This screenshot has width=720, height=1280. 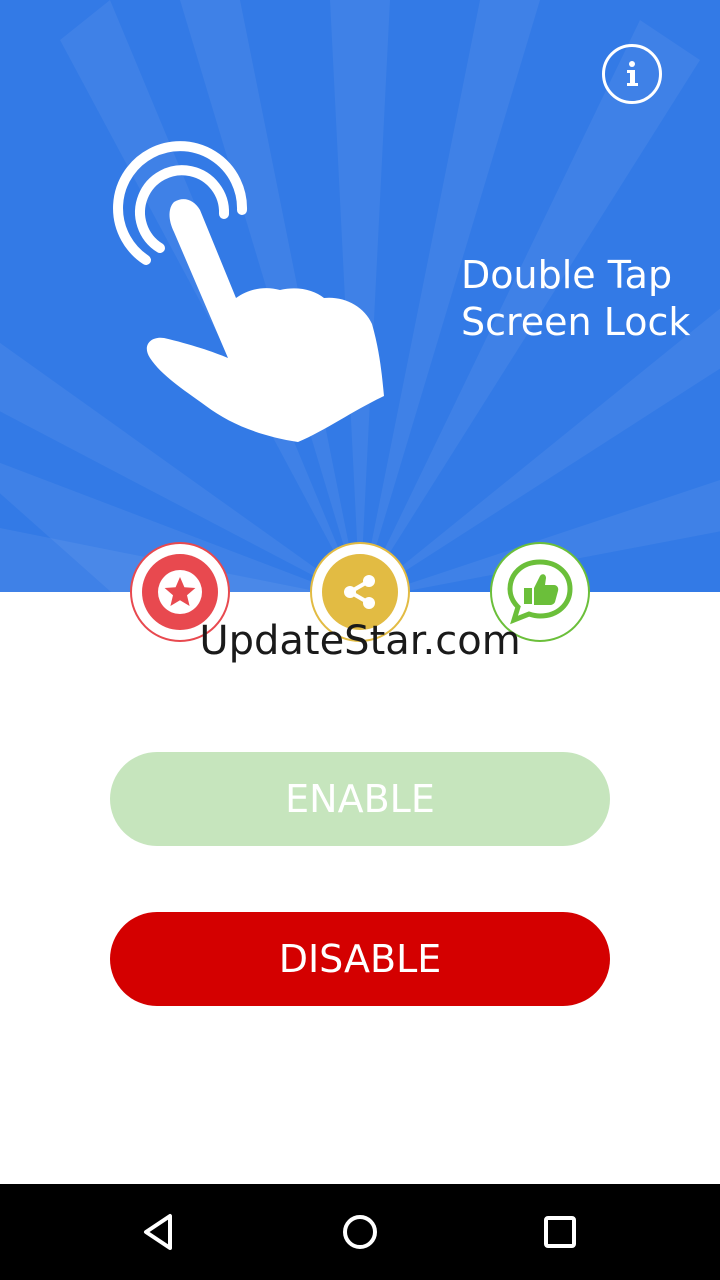 What do you see at coordinates (180, 592) in the screenshot?
I see `star-icon` at bounding box center [180, 592].